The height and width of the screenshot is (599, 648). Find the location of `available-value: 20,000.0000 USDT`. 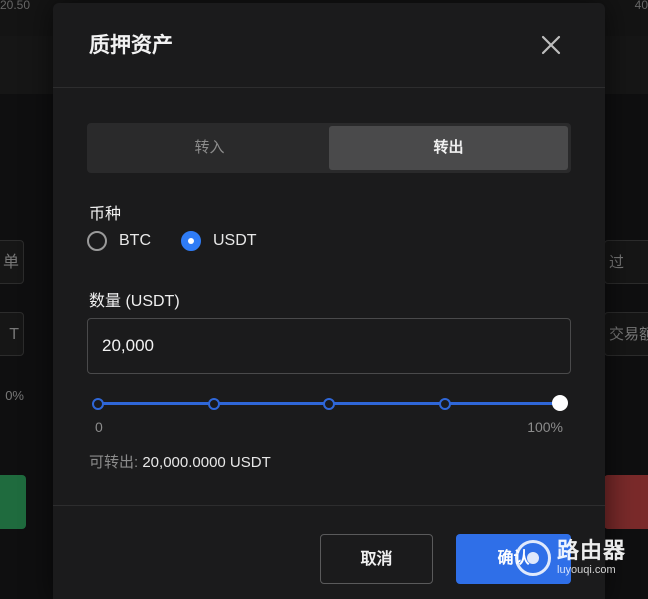

available-value: 20,000.0000 USDT is located at coordinates (206, 462).